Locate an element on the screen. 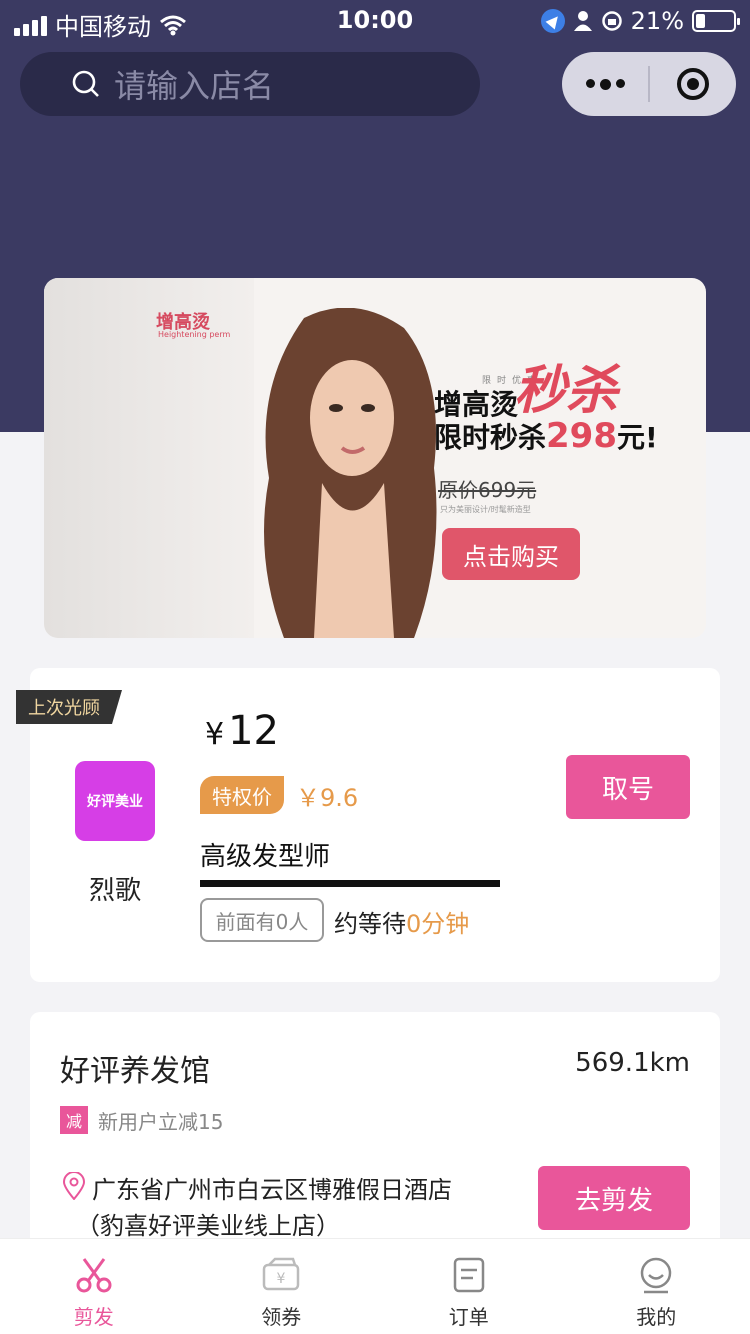 The image size is (750, 1334). tab-orders: 订单 is located at coordinates (469, 1286).